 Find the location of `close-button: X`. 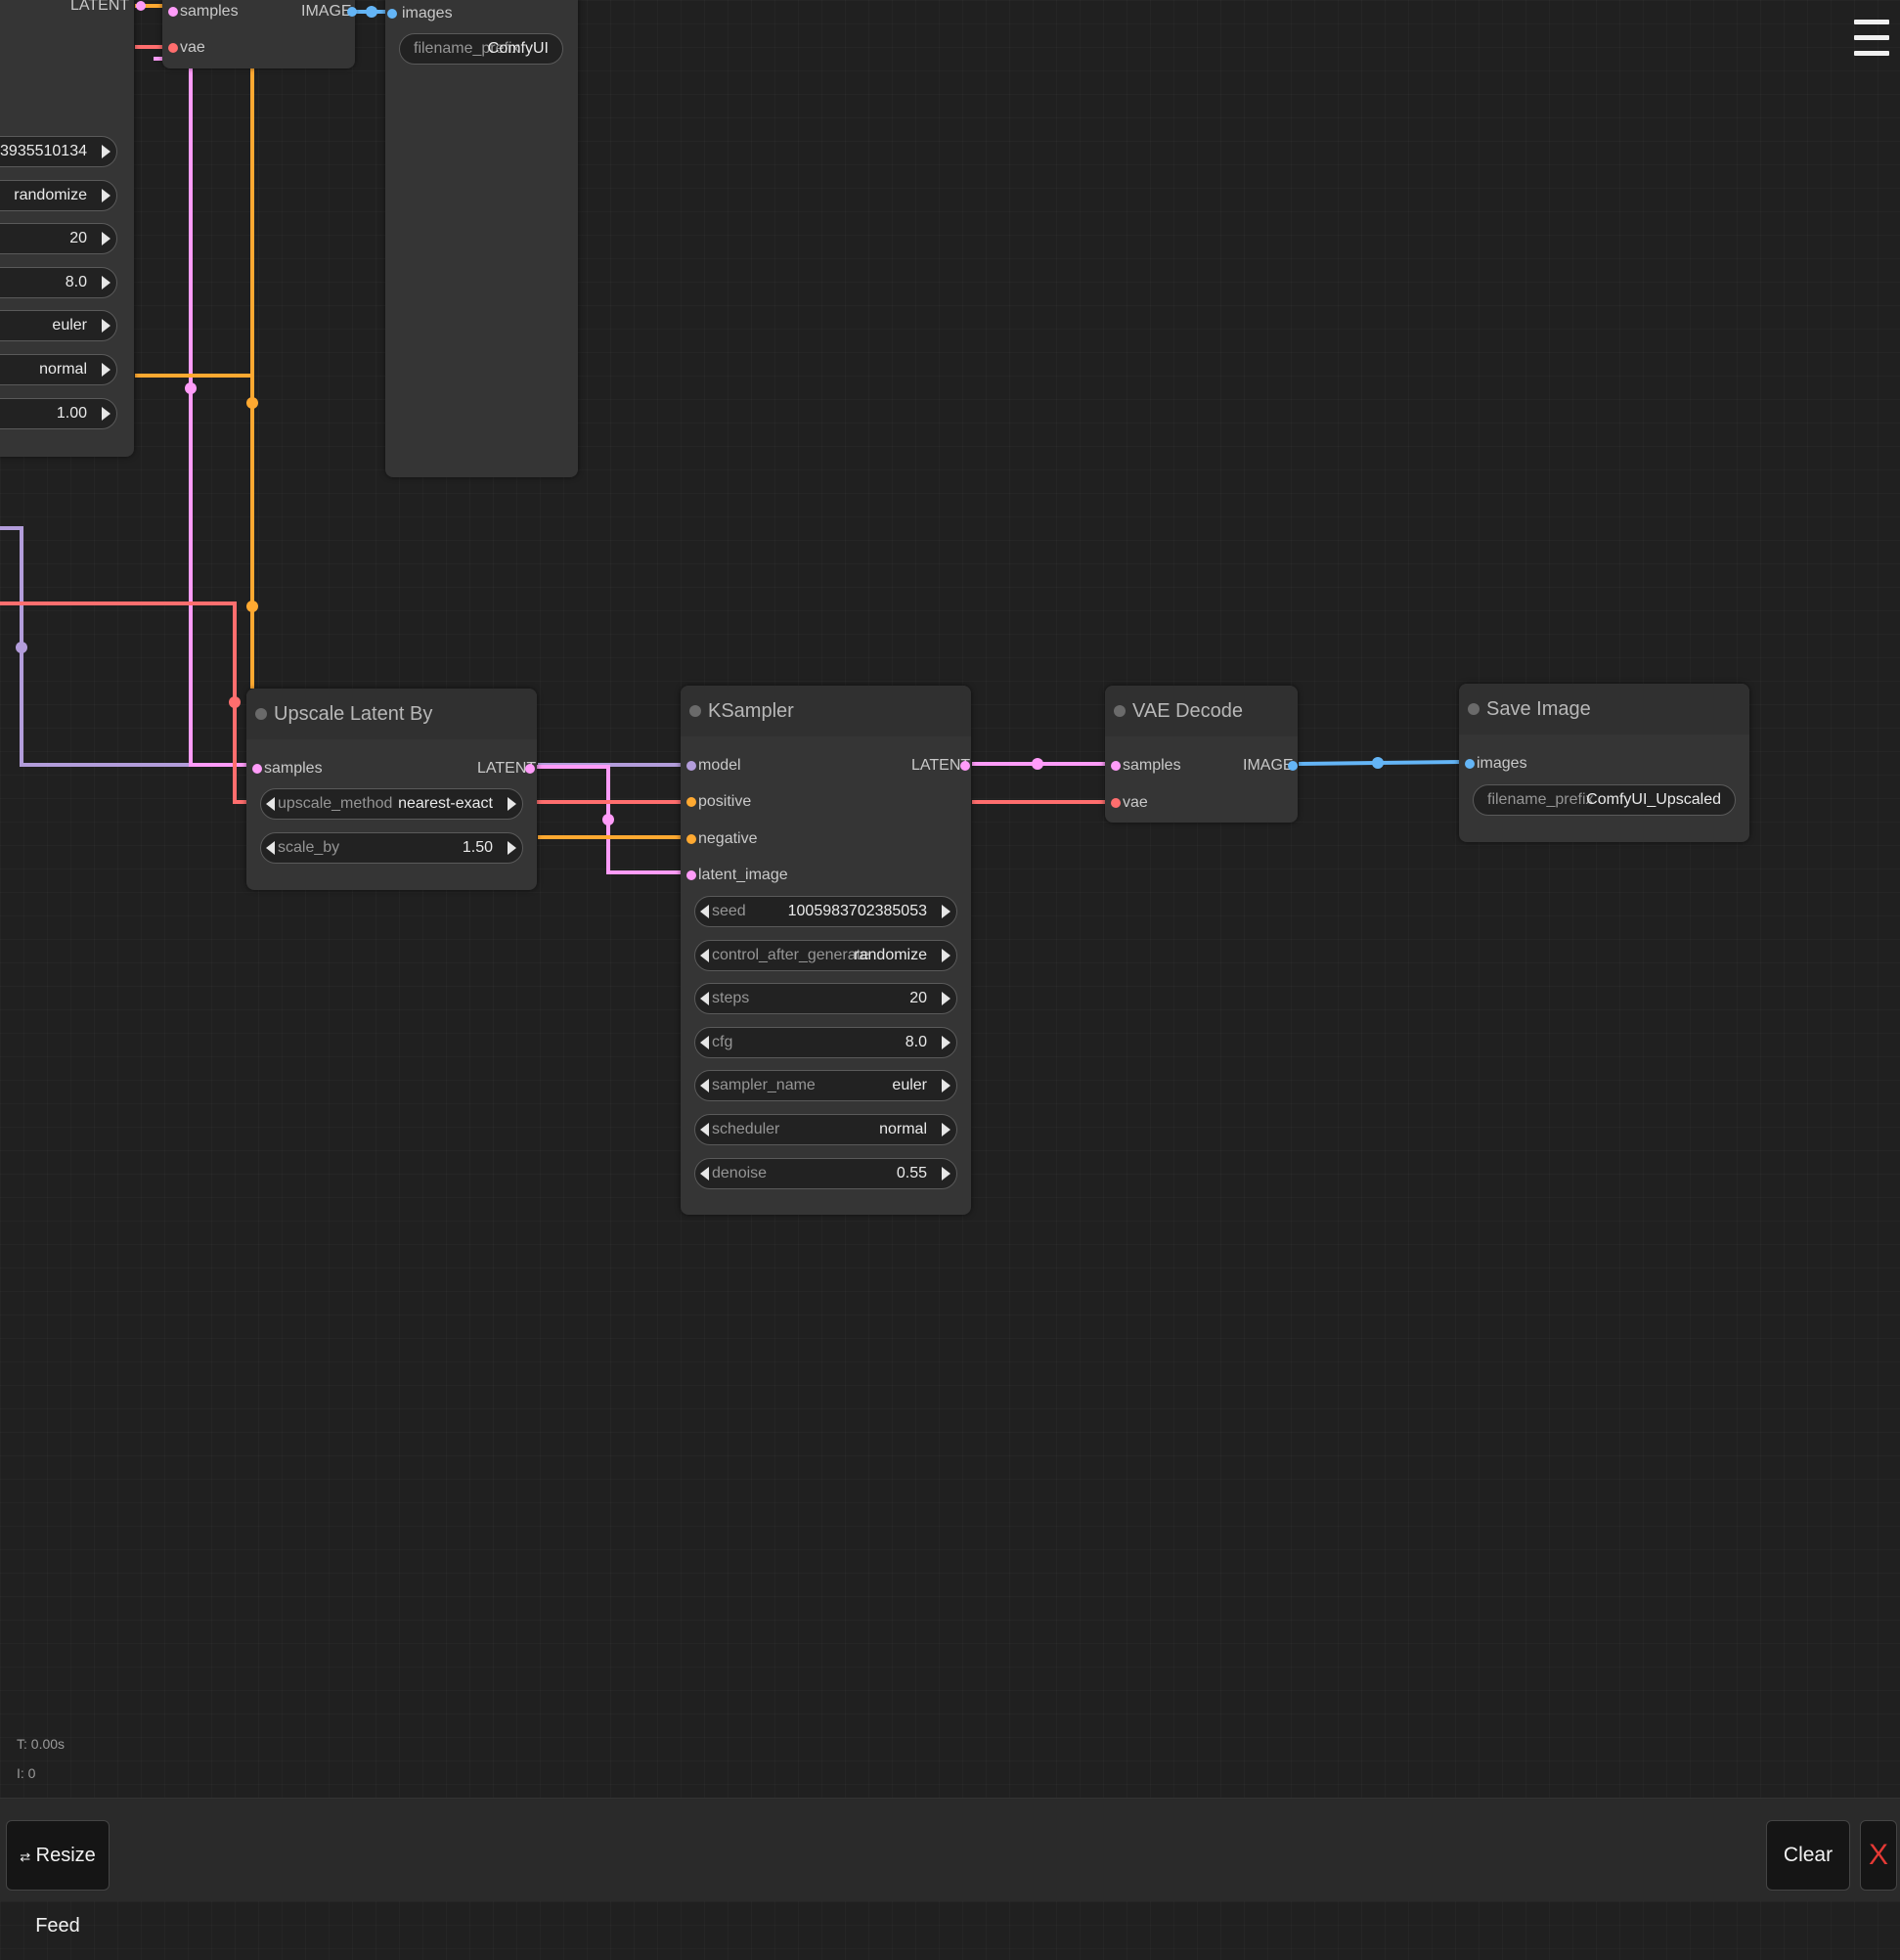

close-button: X is located at coordinates (1878, 1855).